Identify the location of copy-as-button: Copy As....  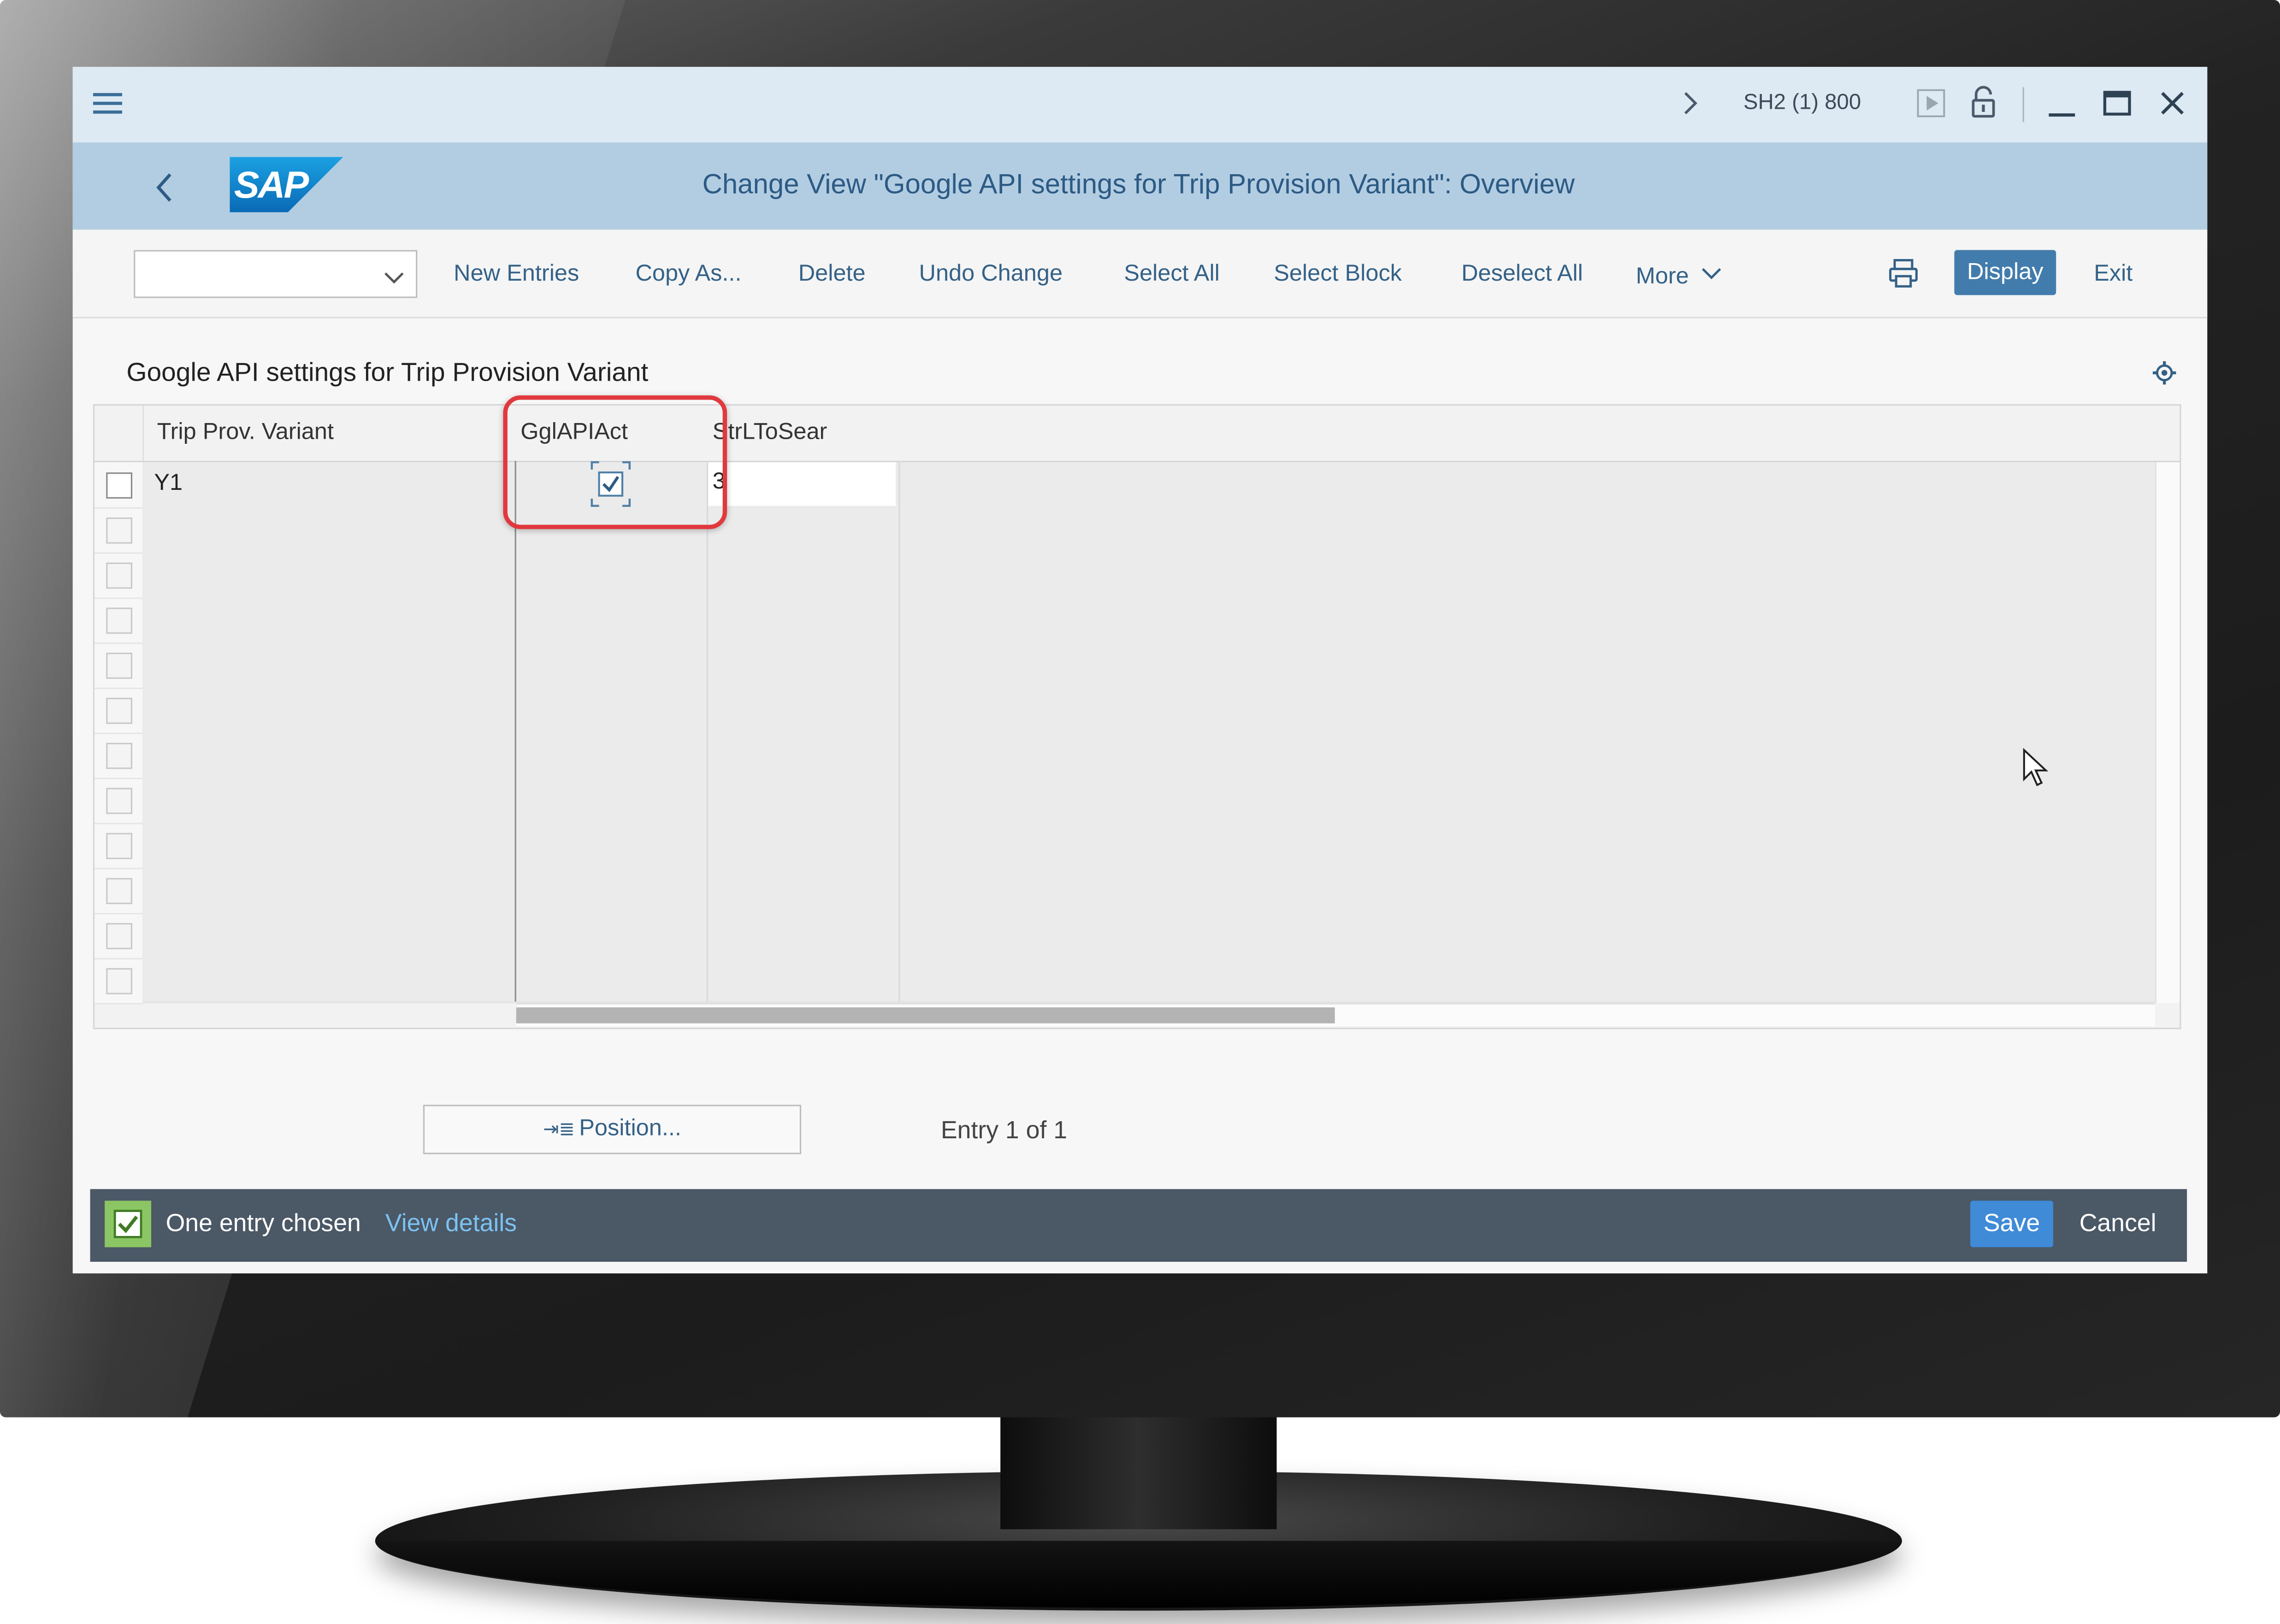
(688, 275).